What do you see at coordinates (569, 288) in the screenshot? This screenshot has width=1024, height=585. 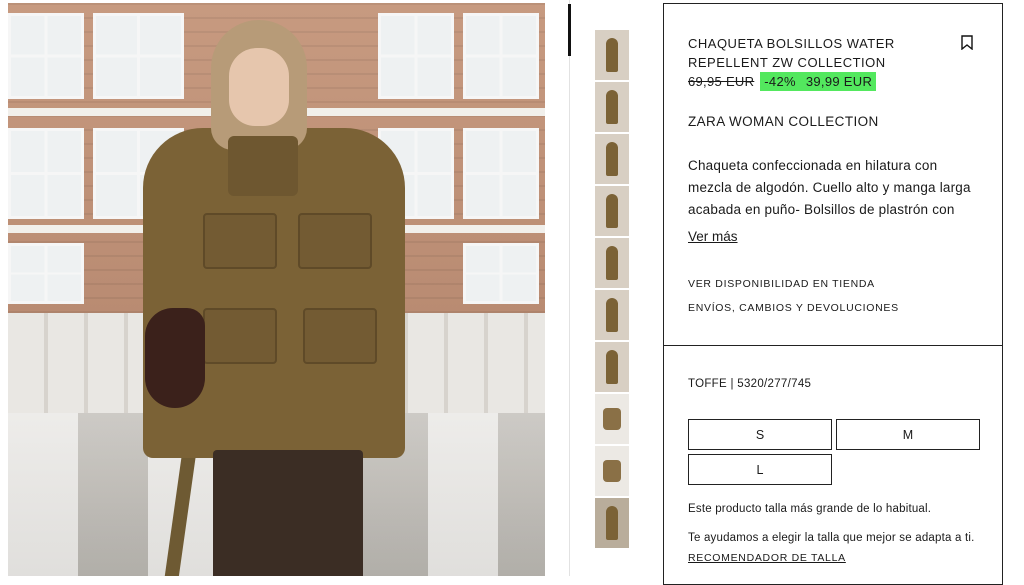 I see `column-divider` at bounding box center [569, 288].